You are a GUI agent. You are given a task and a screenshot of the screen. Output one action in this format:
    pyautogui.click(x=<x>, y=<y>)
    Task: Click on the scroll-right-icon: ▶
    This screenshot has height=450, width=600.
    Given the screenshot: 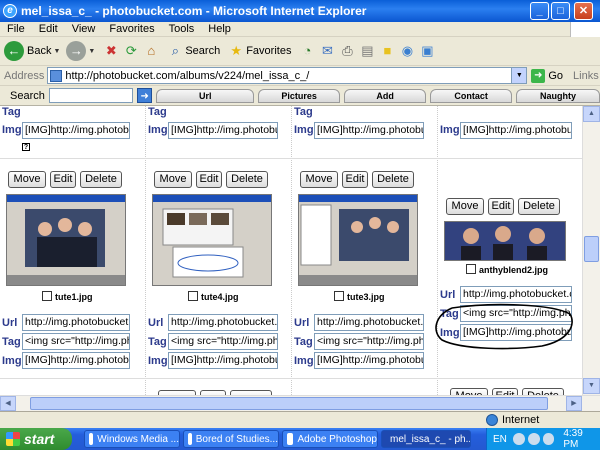 What is the action you would take?
    pyautogui.click(x=574, y=403)
    